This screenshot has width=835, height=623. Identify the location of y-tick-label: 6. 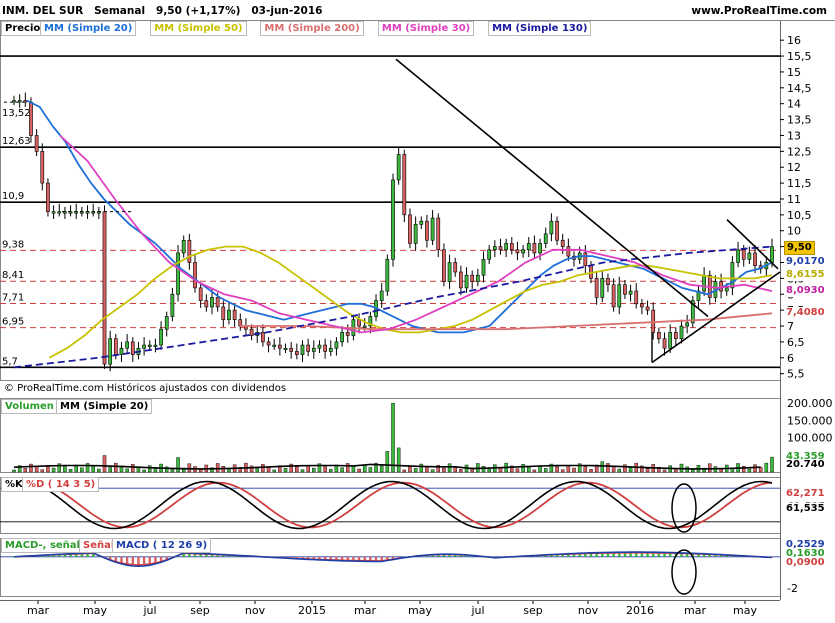
(790, 358).